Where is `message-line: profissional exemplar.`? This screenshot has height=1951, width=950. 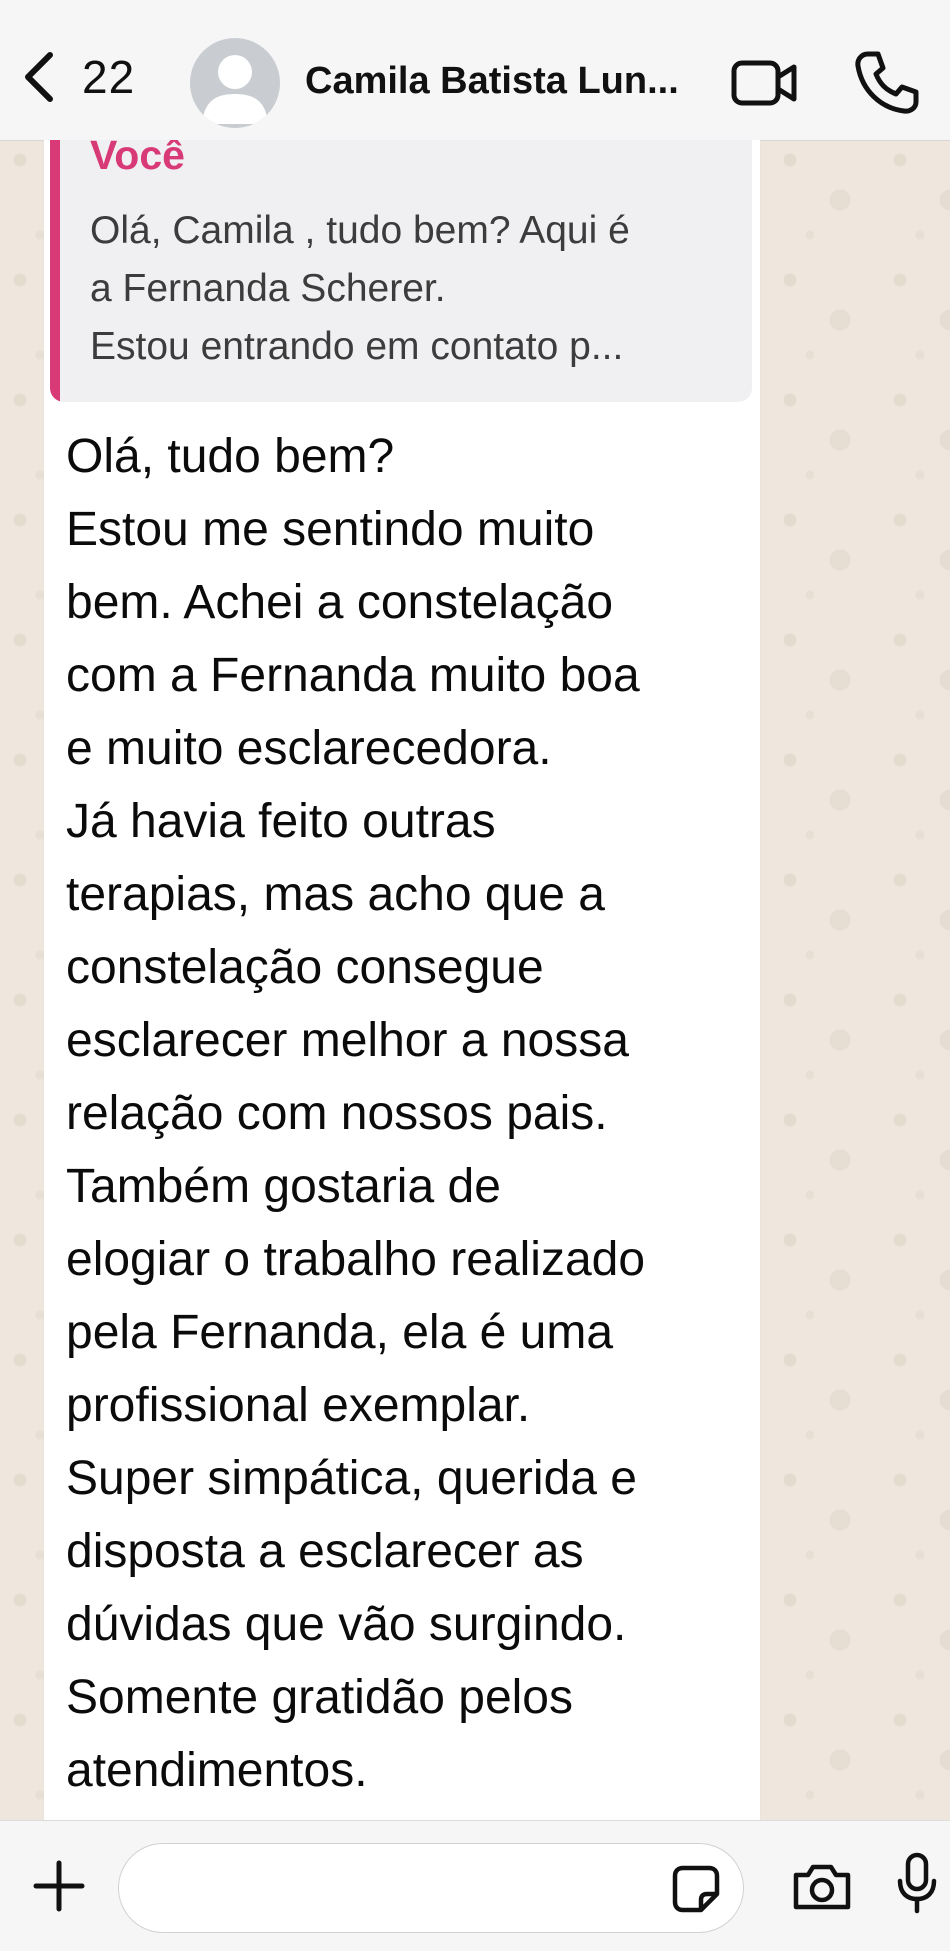 message-line: profissional exemplar. is located at coordinates (298, 1405).